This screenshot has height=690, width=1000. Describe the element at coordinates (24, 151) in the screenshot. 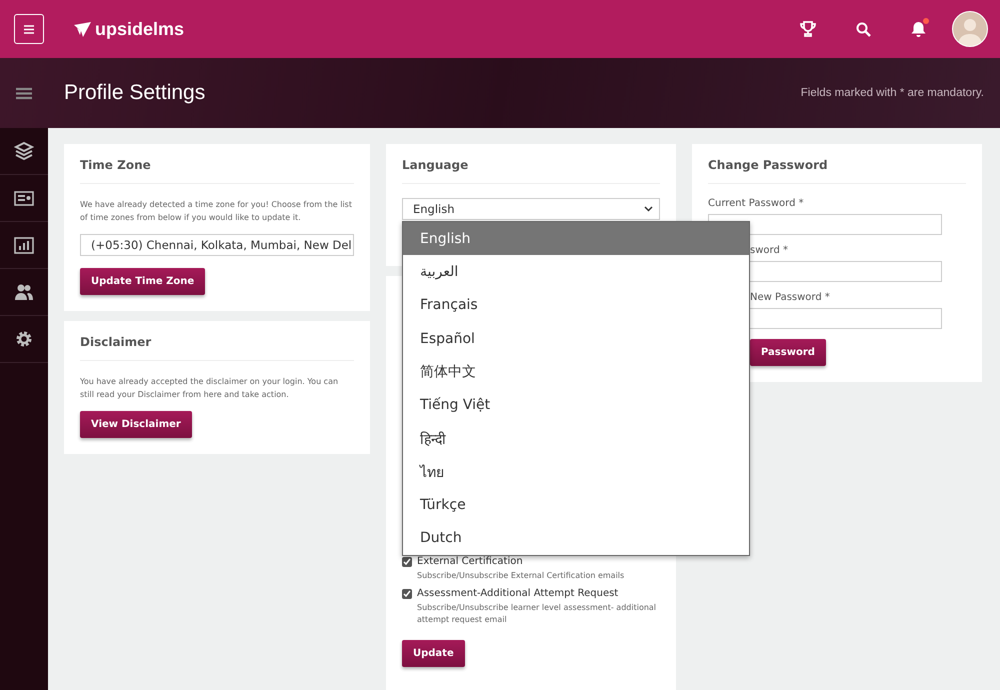

I see `layers-icon` at that location.